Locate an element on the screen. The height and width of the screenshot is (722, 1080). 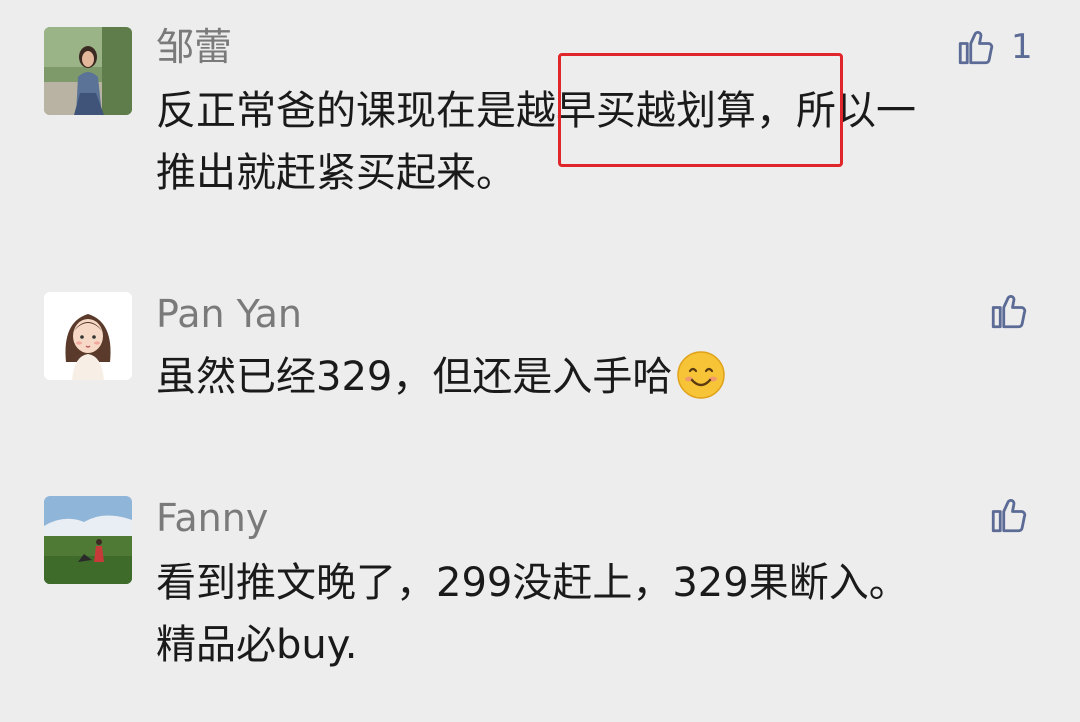
woman-portrait-avatar-icon is located at coordinates (88, 71).